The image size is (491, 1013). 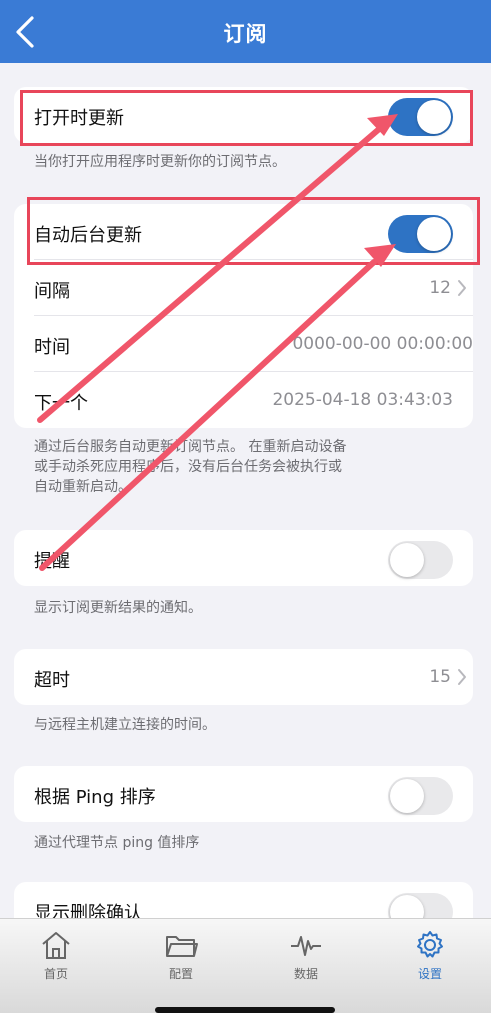 I want to click on tab-home: 首页, so click(x=56, y=955).